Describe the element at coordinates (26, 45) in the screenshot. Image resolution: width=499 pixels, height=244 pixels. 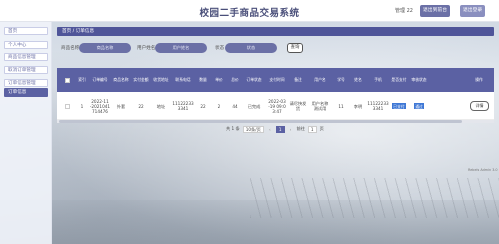
I see `sidebar-item-profile: 个人中心` at that location.